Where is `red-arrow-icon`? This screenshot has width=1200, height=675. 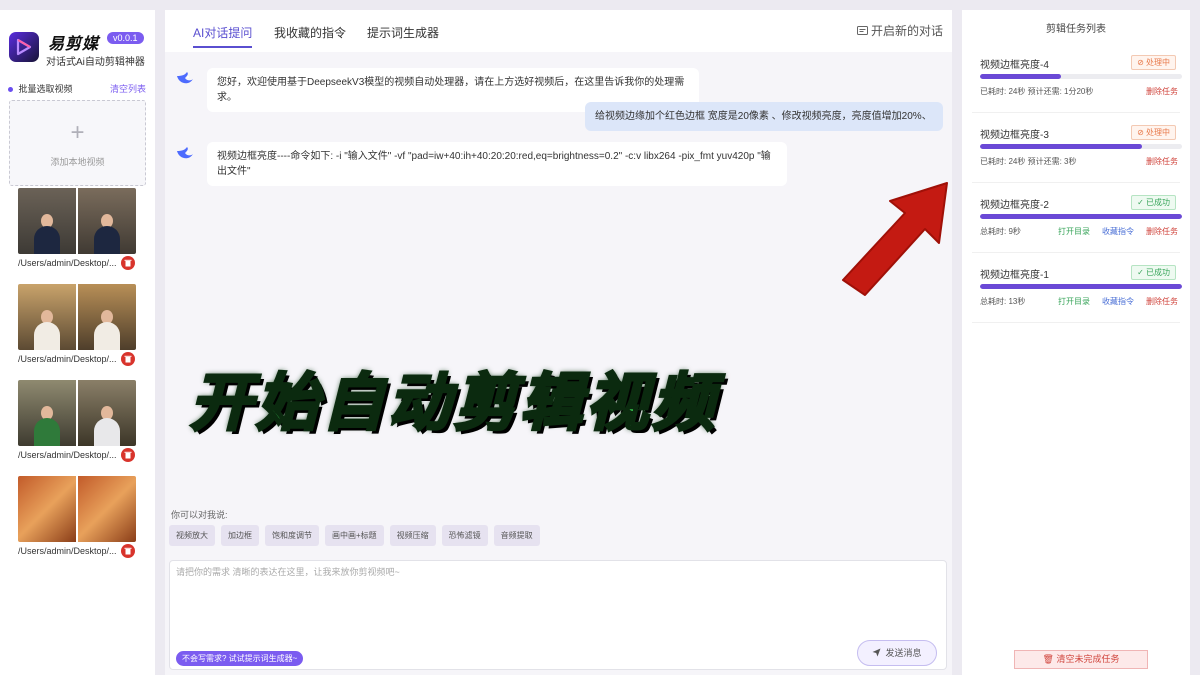
red-arrow-icon is located at coordinates (895, 239).